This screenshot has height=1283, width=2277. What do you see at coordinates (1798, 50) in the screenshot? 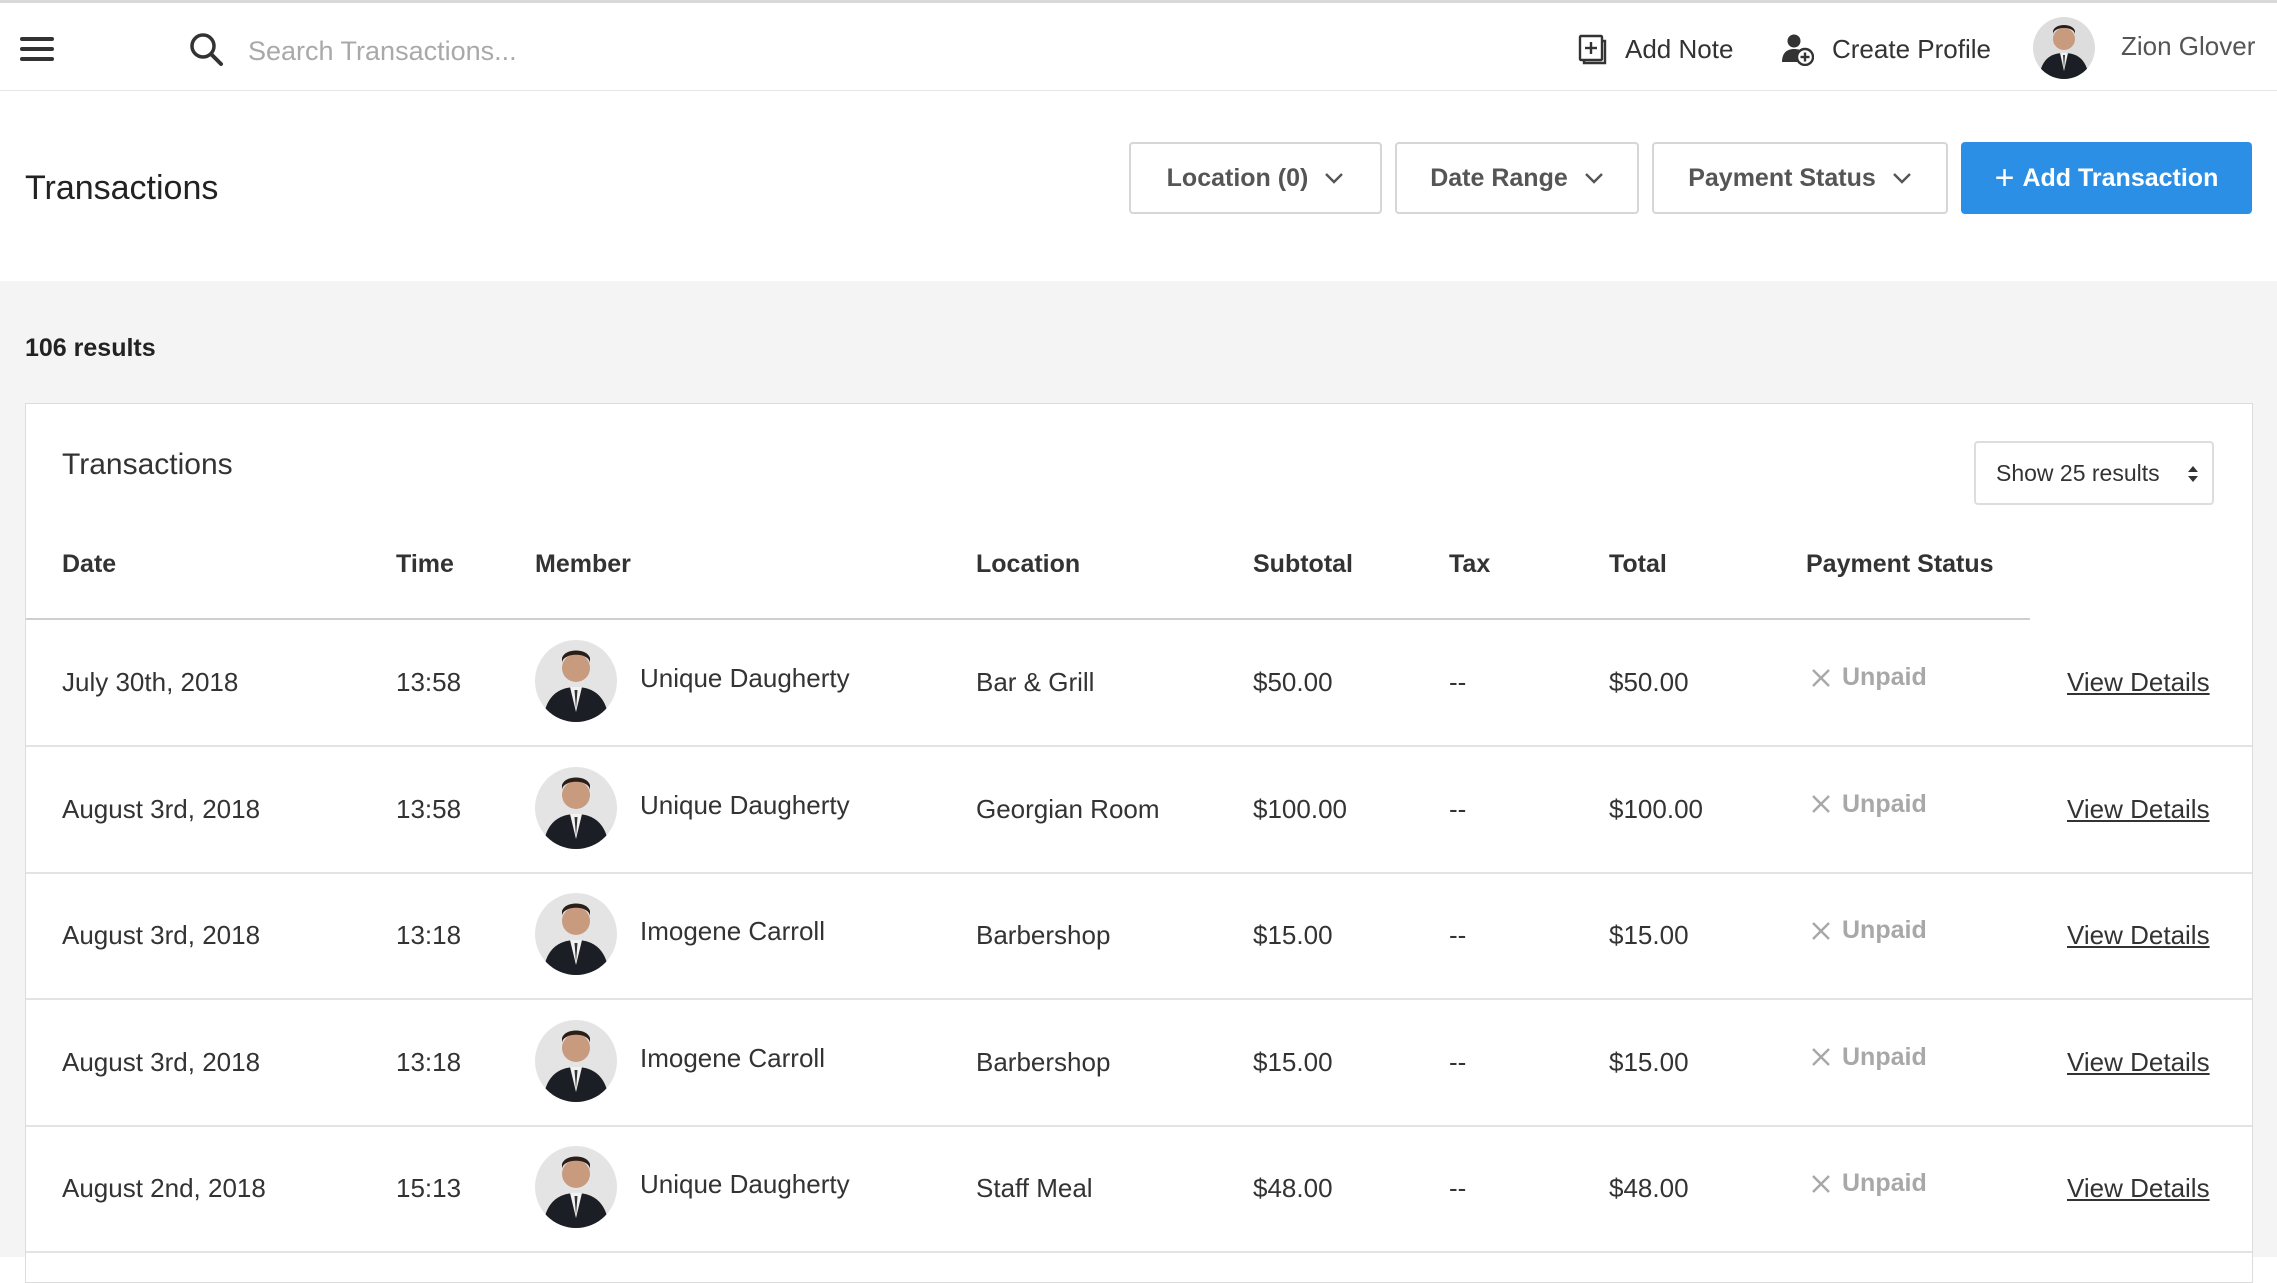
I see `add-user-icon` at bounding box center [1798, 50].